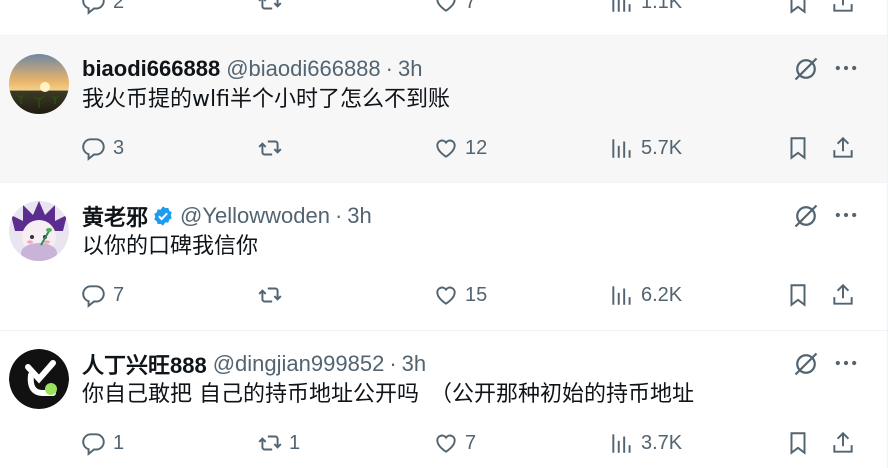 Image resolution: width=888 pixels, height=468 pixels. I want to click on like-button: 15, so click(460, 295).